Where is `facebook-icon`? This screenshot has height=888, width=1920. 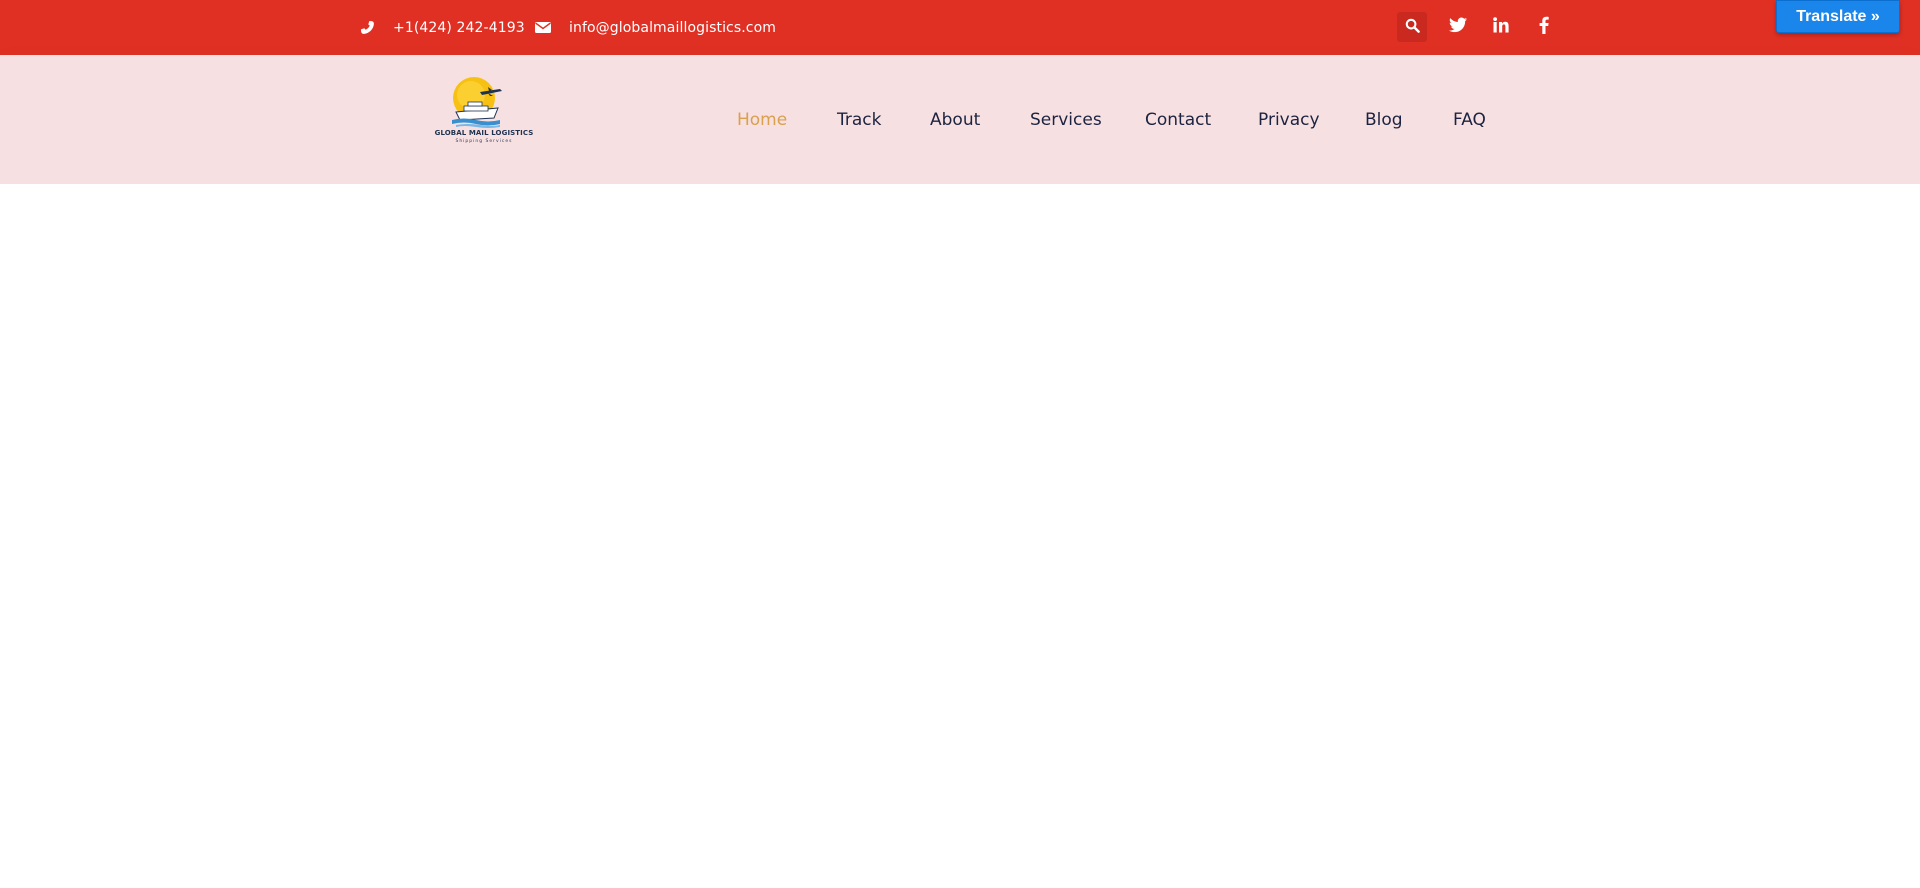 facebook-icon is located at coordinates (1544, 27).